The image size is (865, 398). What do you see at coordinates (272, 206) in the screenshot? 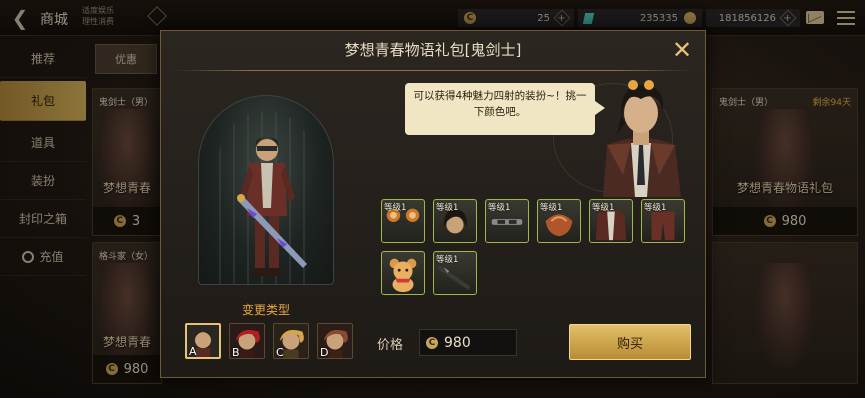
I see `character-figure` at bounding box center [272, 206].